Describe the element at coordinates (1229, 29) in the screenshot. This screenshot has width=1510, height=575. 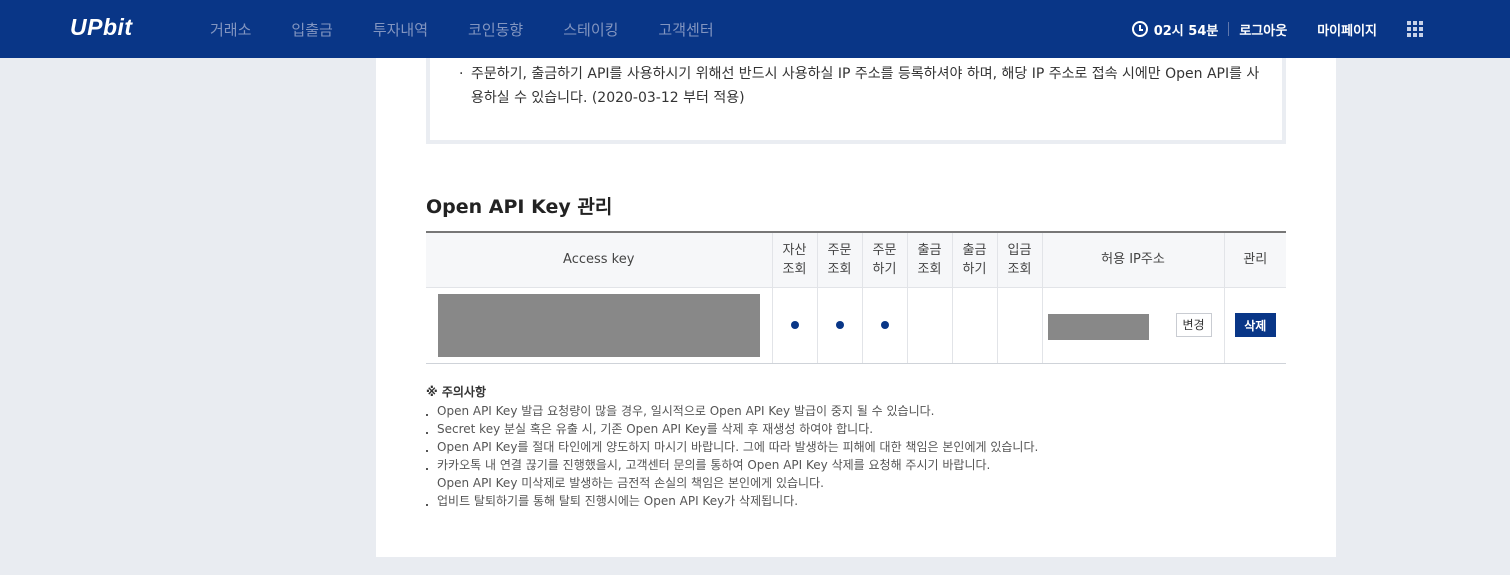
I see `header-divider` at that location.